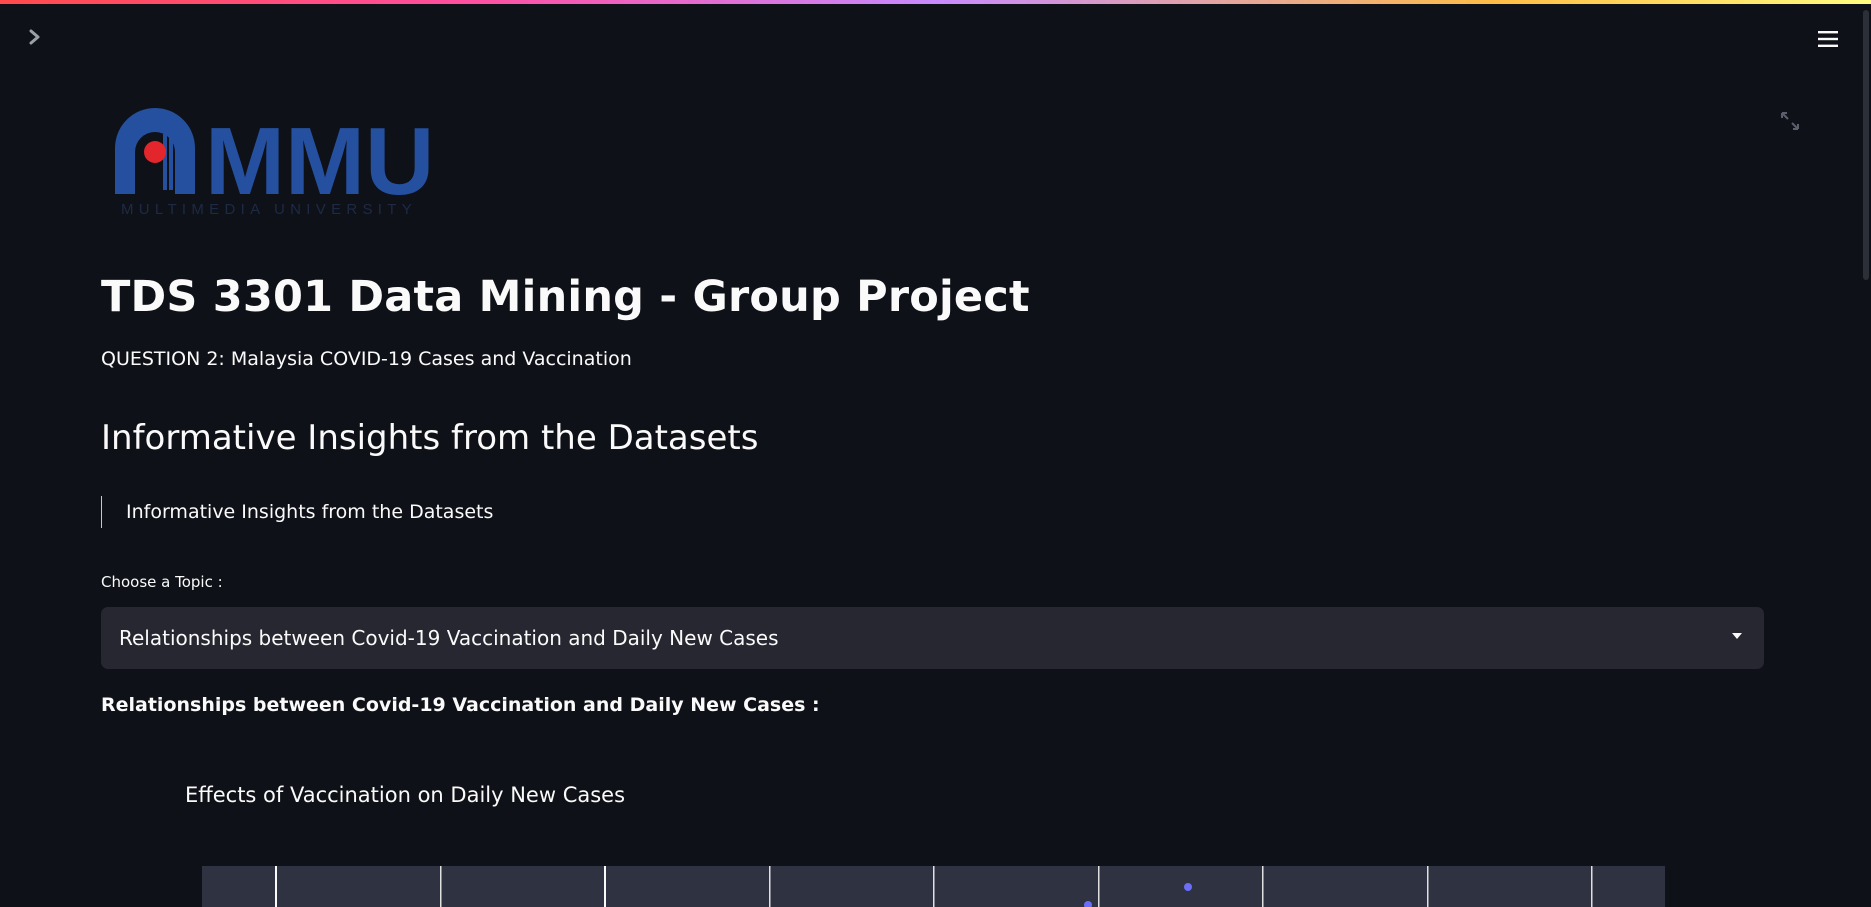  Describe the element at coordinates (935, 2) in the screenshot. I see `top-decoration-bar` at that location.